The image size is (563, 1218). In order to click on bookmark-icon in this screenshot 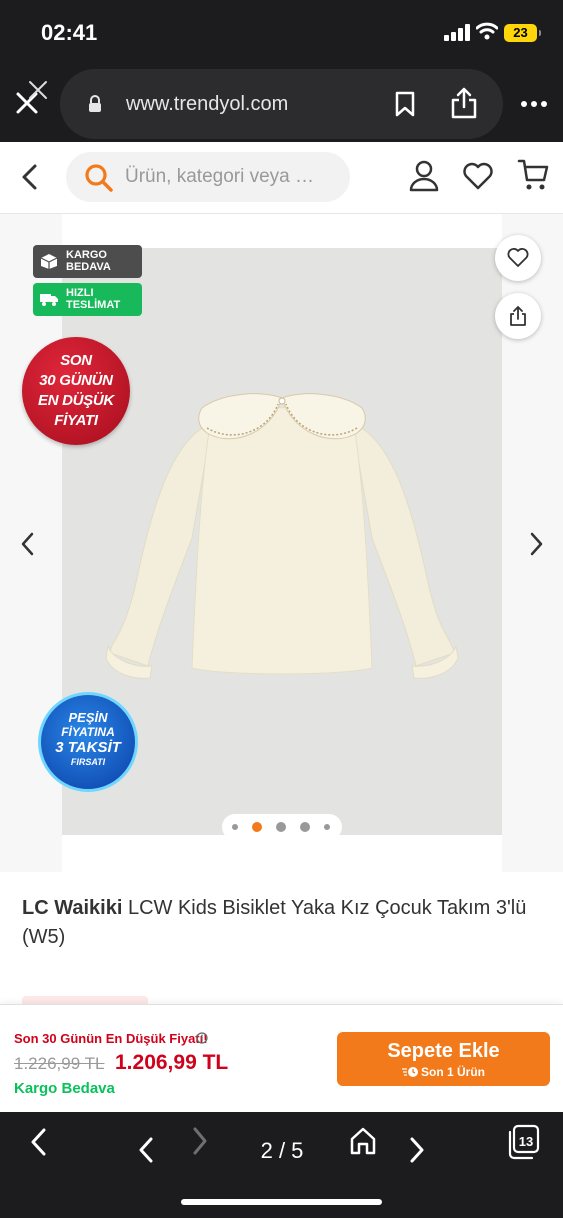, I will do `click(405, 104)`.